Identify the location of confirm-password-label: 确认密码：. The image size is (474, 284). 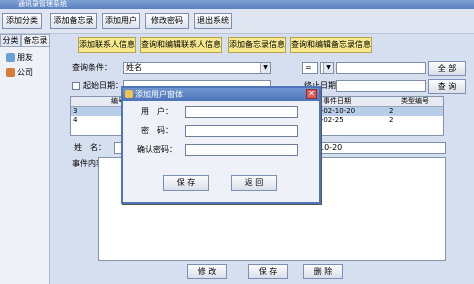
(157, 149).